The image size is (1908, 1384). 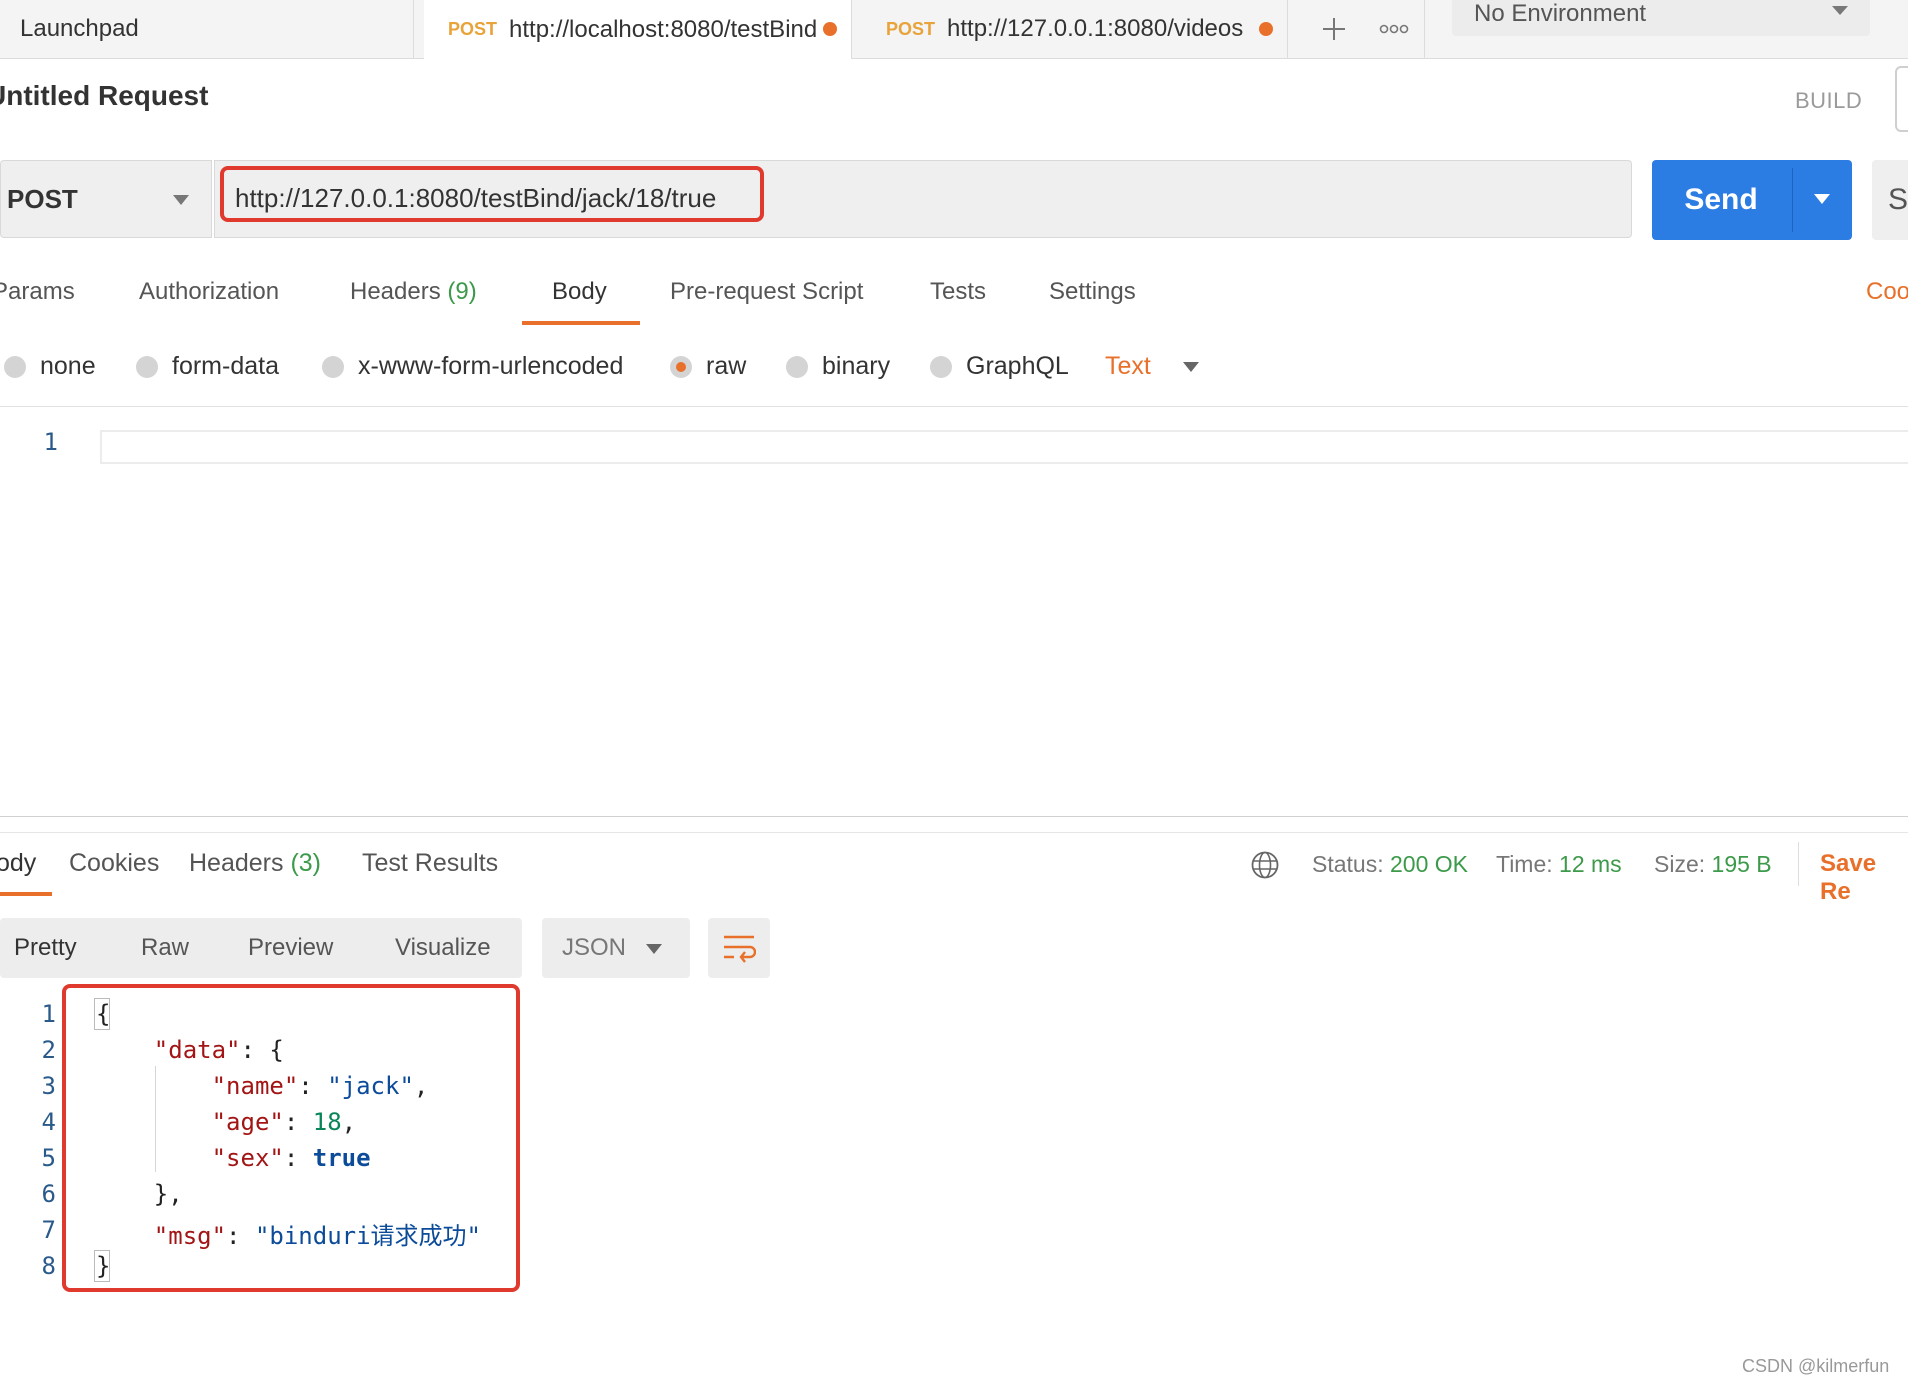 I want to click on request-title: Untitled Request, so click(x=104, y=96).